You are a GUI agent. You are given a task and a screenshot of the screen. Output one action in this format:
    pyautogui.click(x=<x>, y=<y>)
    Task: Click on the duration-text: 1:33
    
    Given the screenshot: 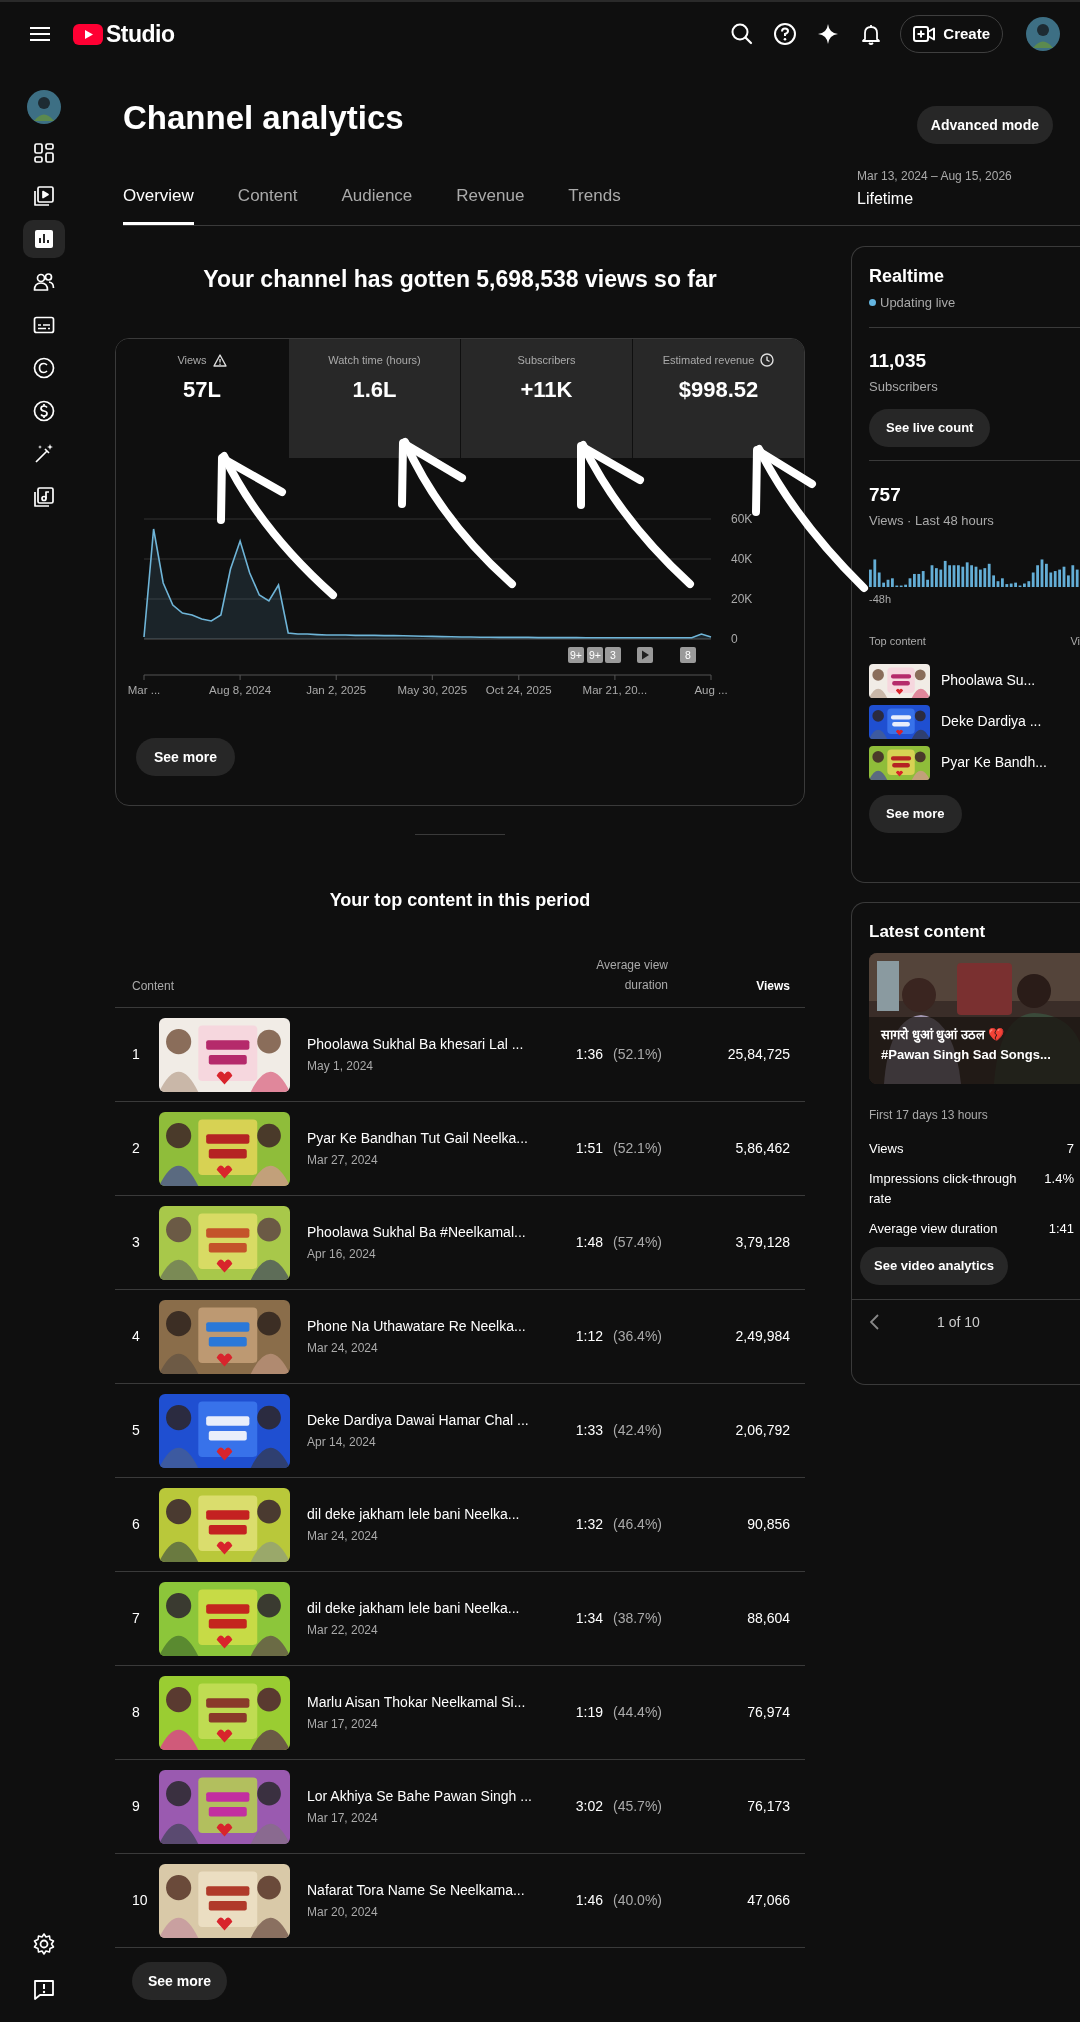 What is the action you would take?
    pyautogui.click(x=588, y=1430)
    